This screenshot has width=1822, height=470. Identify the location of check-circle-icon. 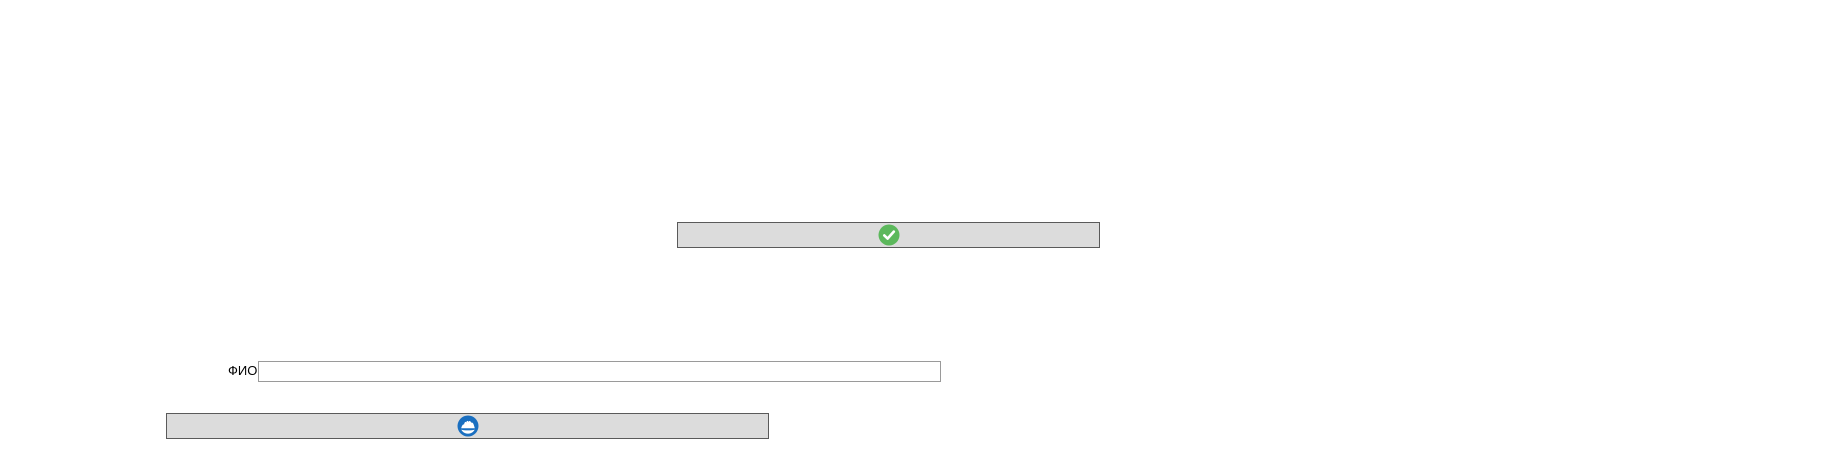
(888, 235).